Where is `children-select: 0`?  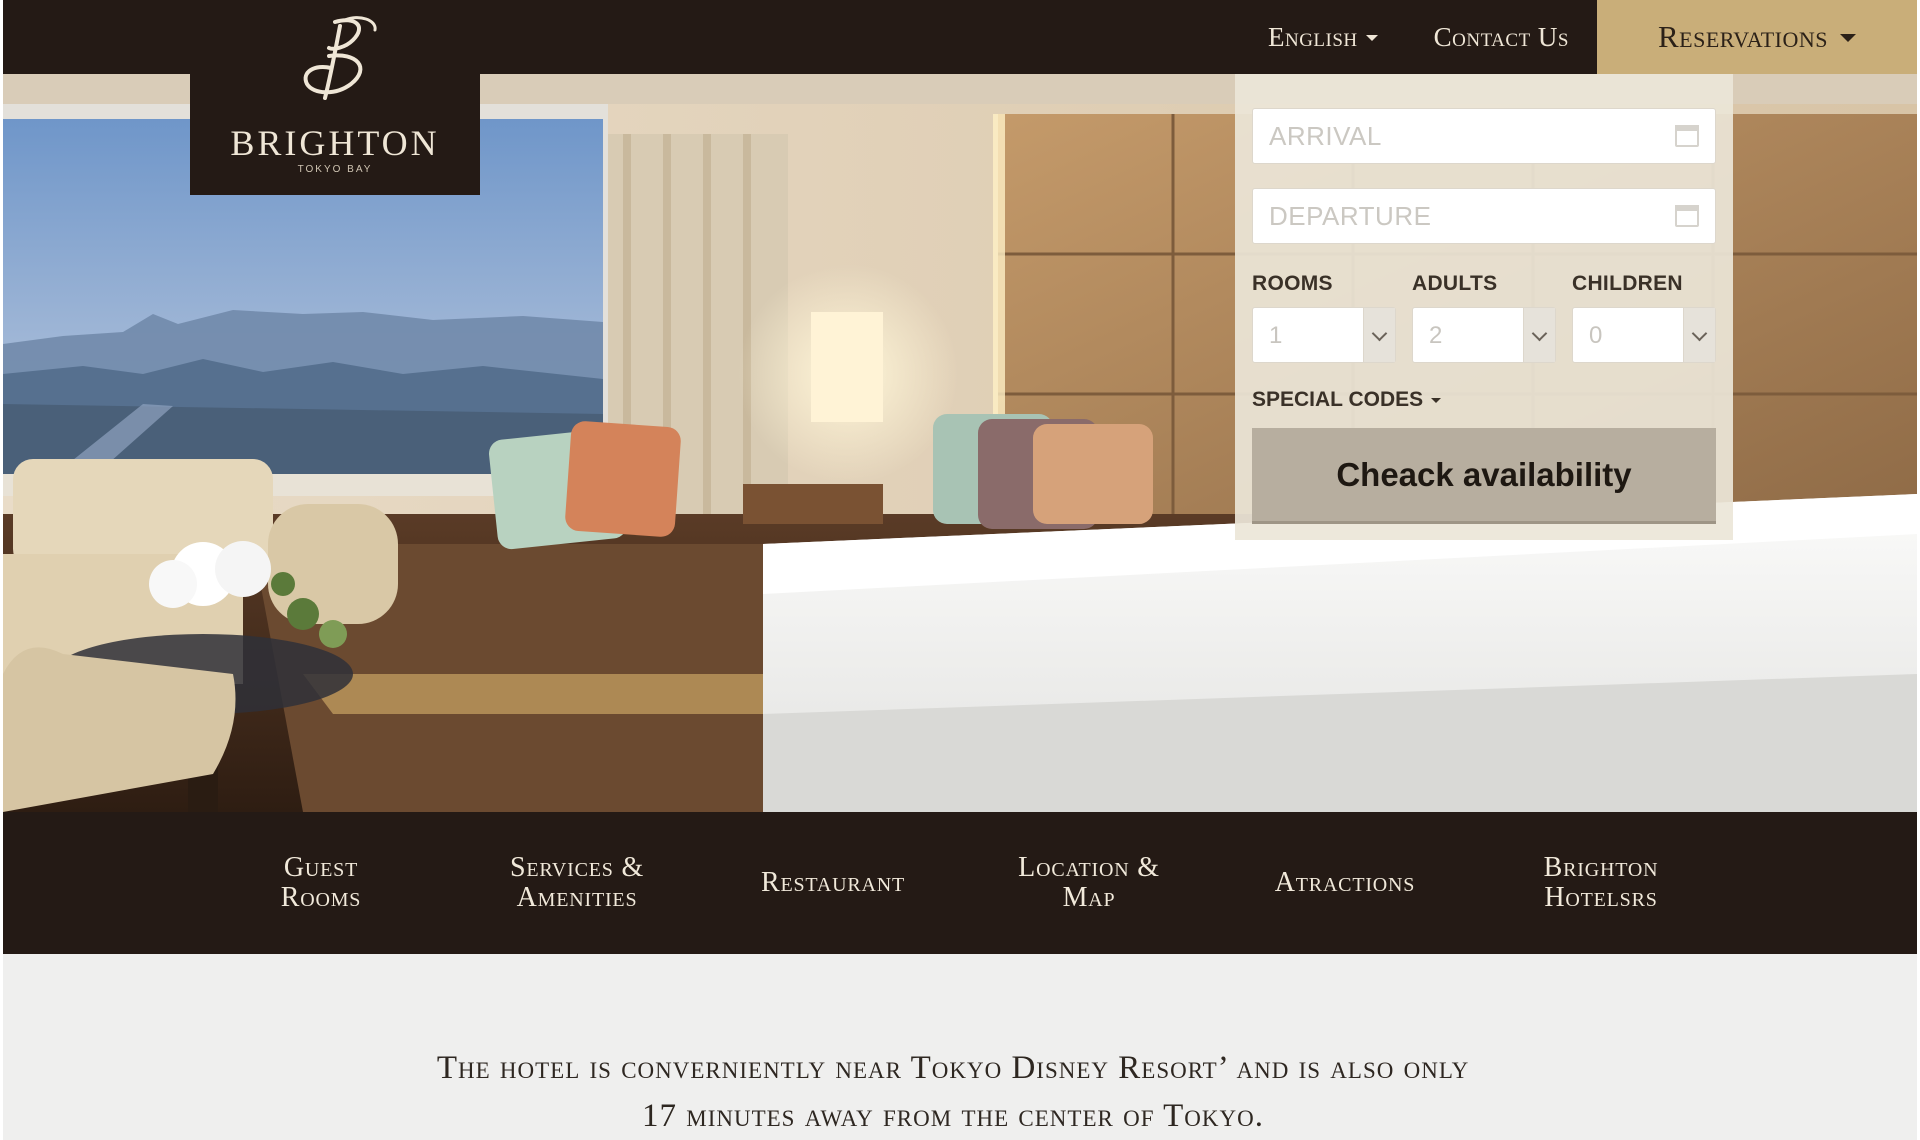
children-select: 0 is located at coordinates (1644, 335).